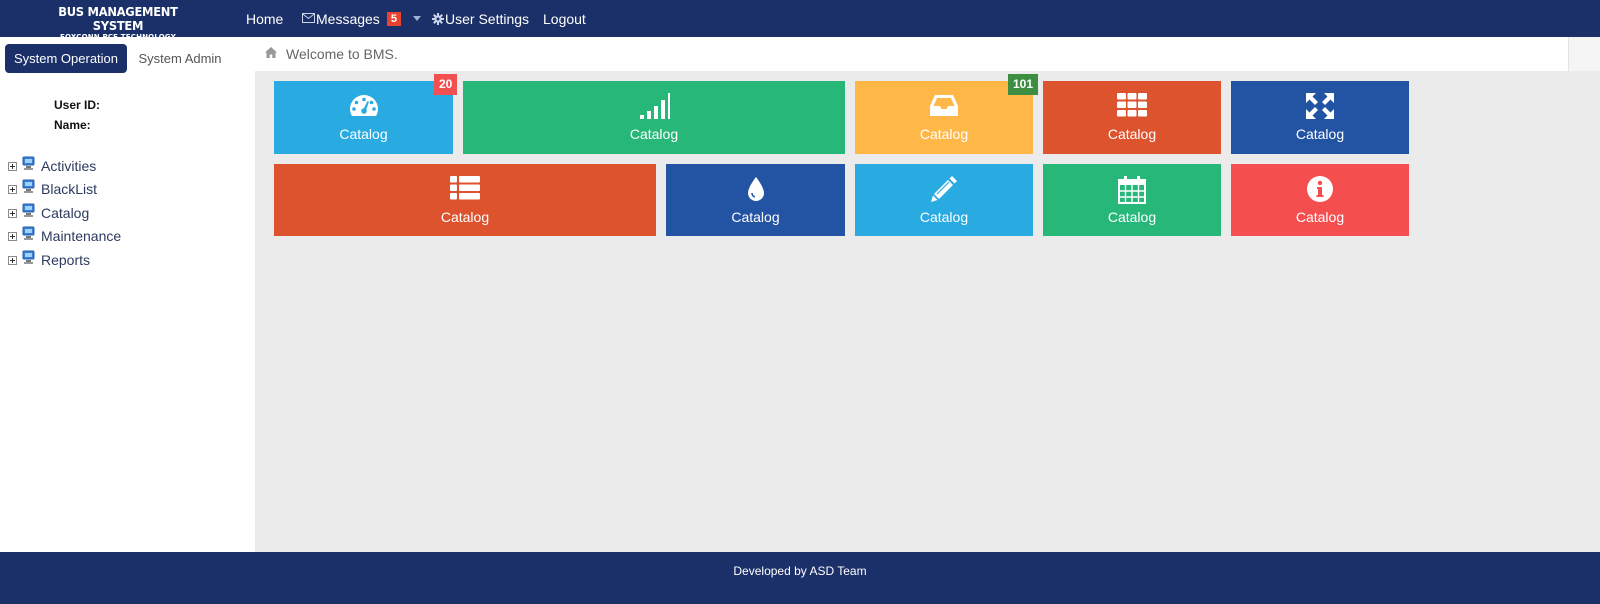 This screenshot has width=1600, height=604. I want to click on tree-item-label: Activities, so click(69, 166).